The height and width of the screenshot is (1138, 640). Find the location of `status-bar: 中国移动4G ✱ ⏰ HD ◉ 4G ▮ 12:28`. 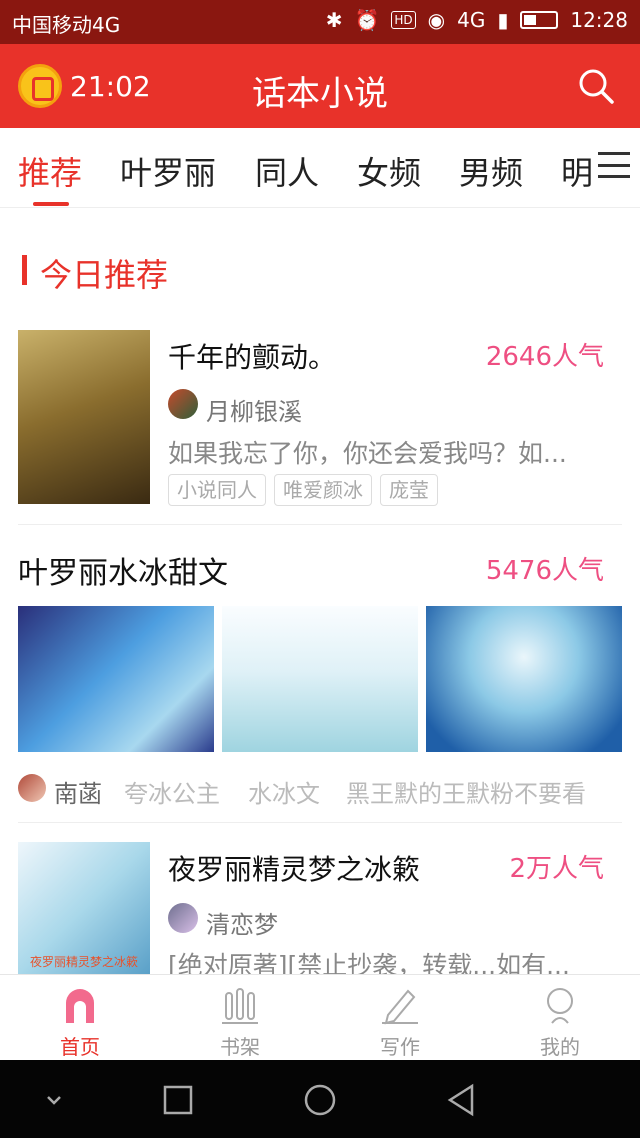

status-bar: 中国移动4G ✱ ⏰ HD ◉ 4G ▮ 12:28 is located at coordinates (320, 22).